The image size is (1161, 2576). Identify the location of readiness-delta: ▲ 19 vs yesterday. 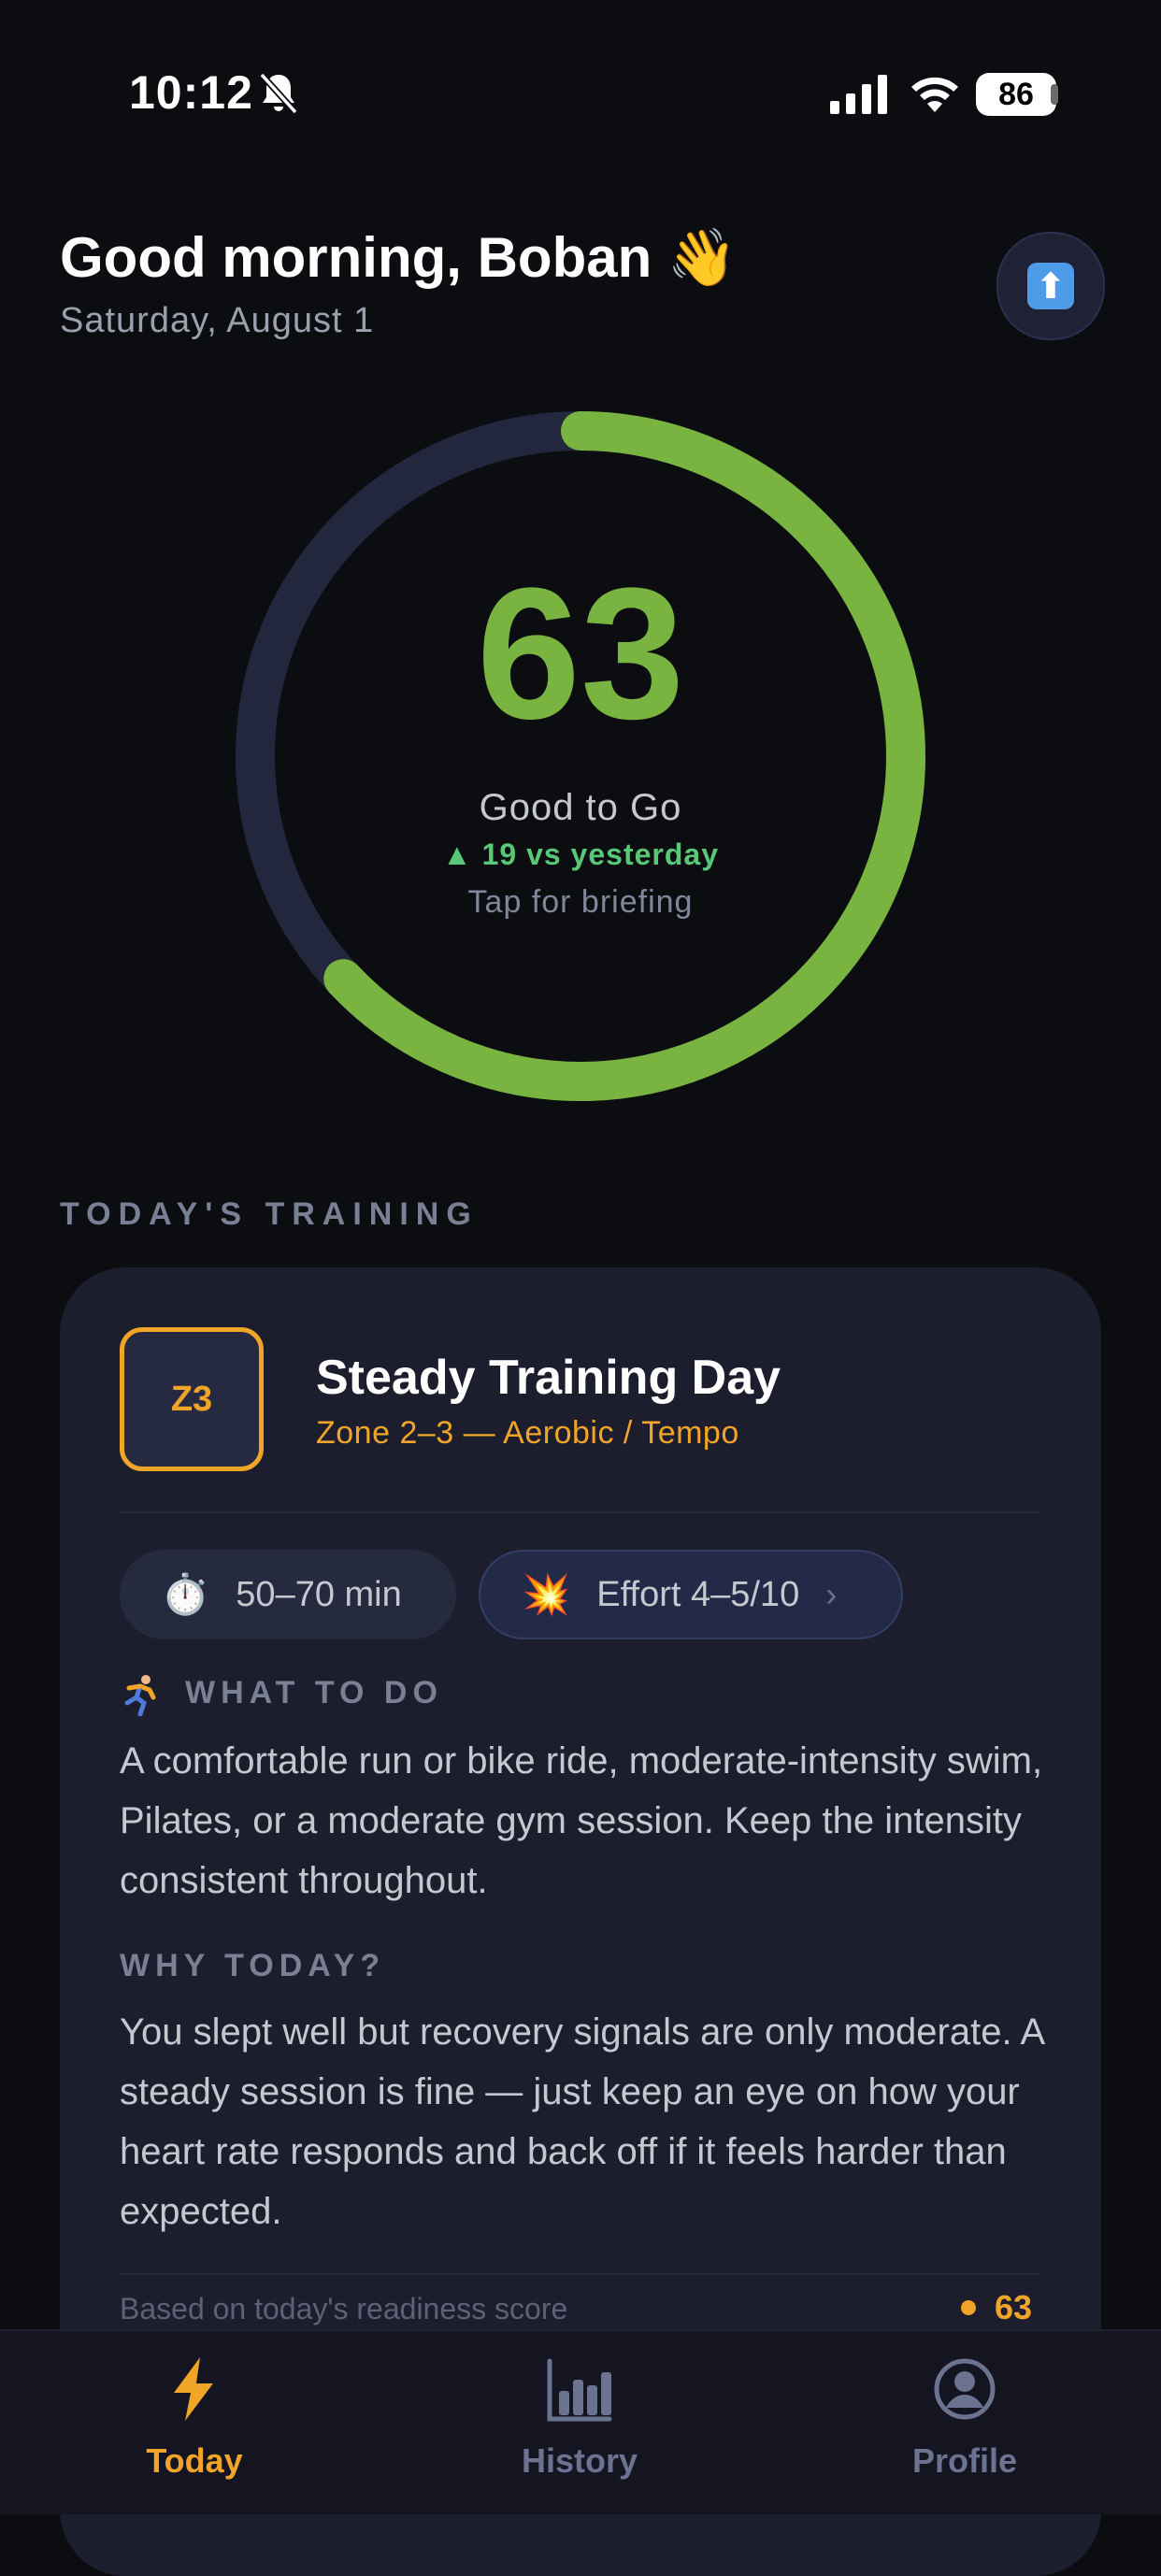
(580, 854).